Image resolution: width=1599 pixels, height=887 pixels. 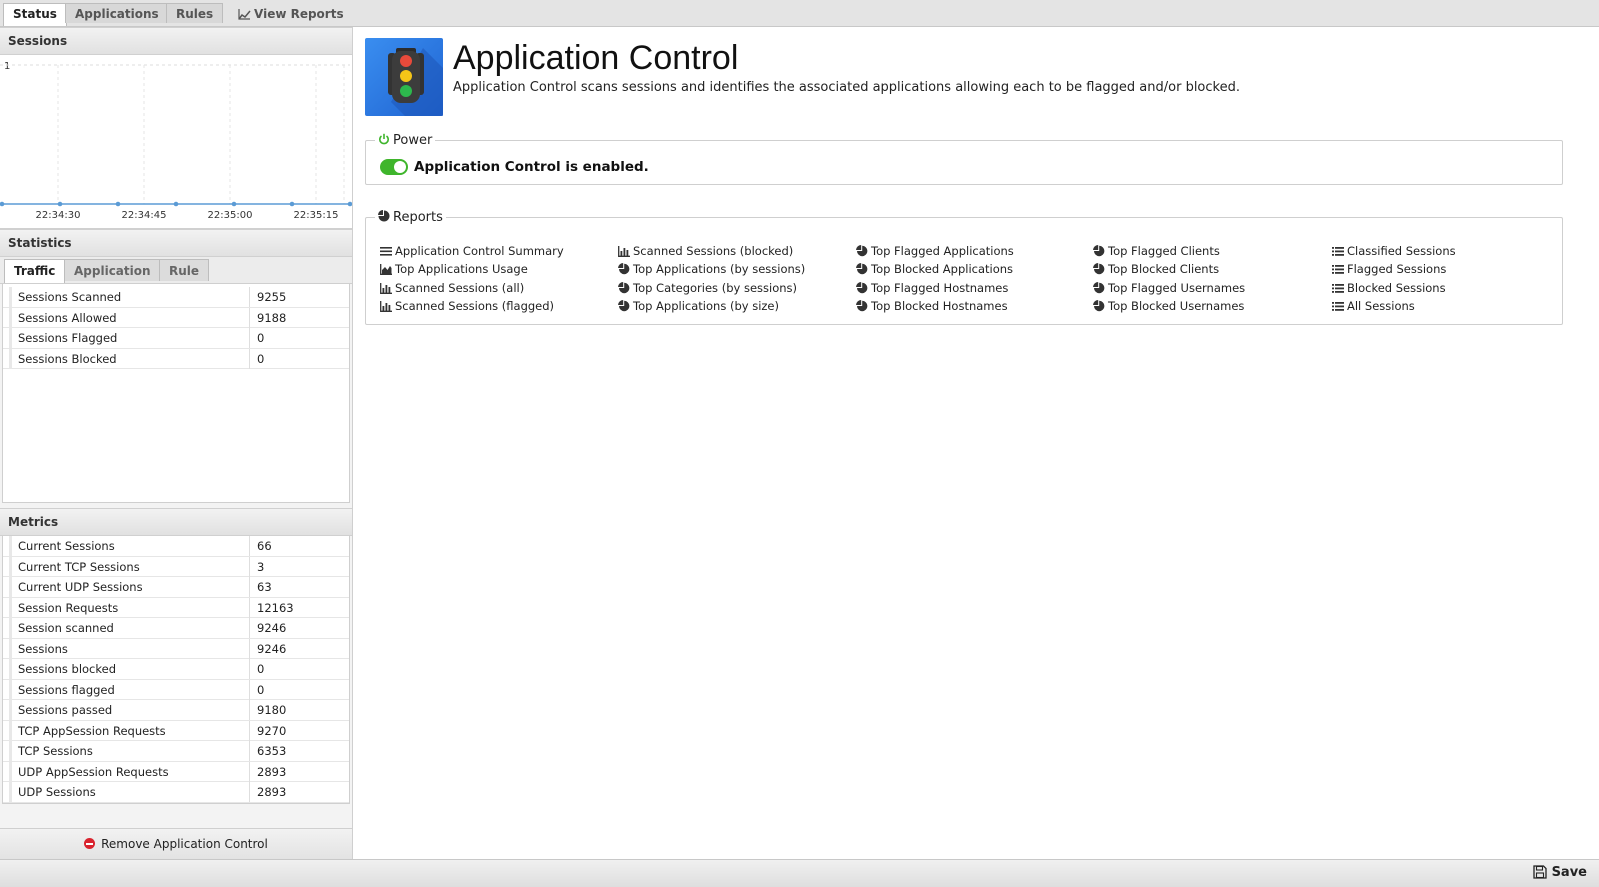 I want to click on report-link: Top Blocked Clients, so click(x=1156, y=269).